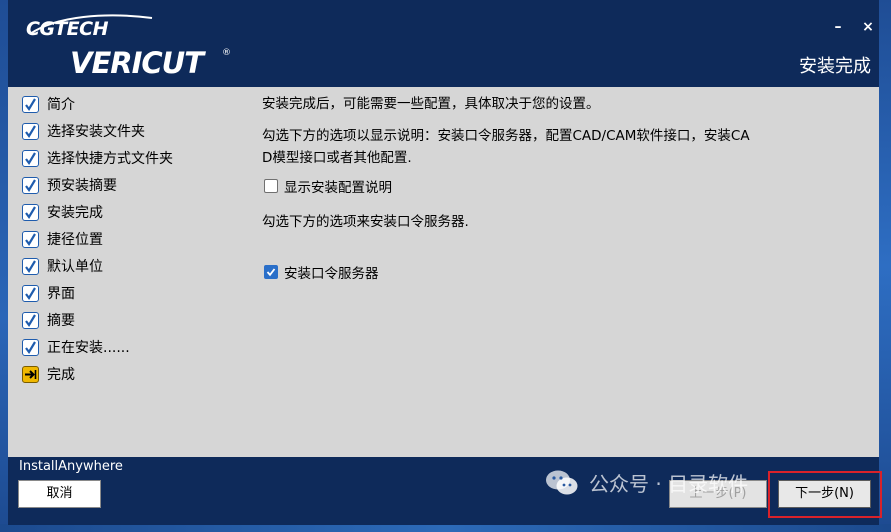 The image size is (891, 532). Describe the element at coordinates (337, 158) in the screenshot. I see `explain-text-line2: D模型接口或者其他配置.` at that location.